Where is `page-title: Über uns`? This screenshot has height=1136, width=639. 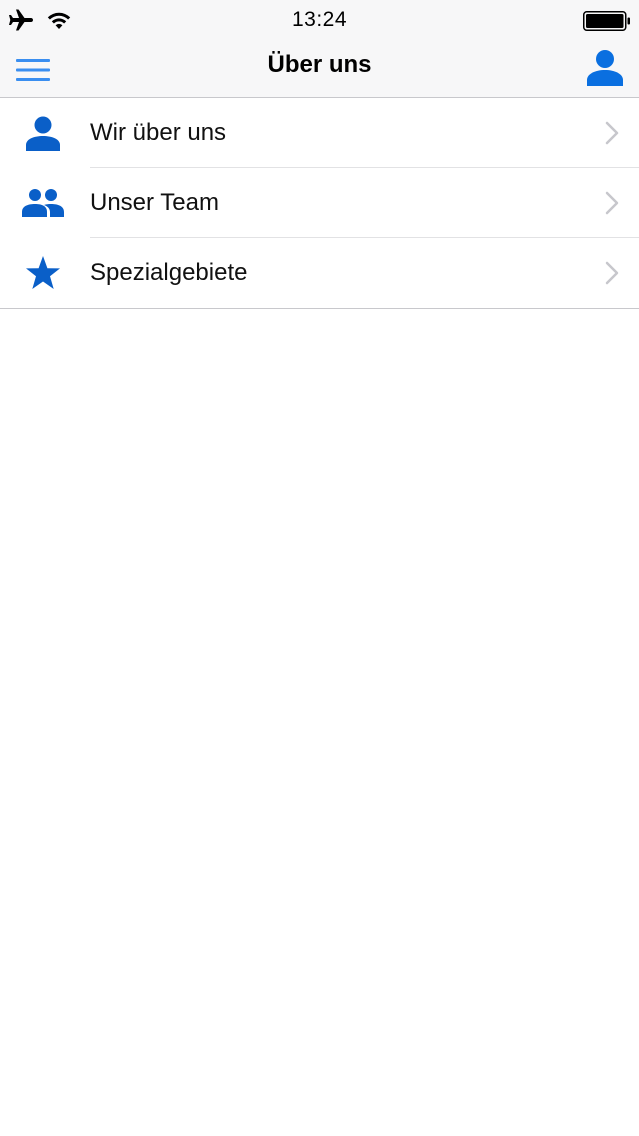 page-title: Über uns is located at coordinates (319, 64).